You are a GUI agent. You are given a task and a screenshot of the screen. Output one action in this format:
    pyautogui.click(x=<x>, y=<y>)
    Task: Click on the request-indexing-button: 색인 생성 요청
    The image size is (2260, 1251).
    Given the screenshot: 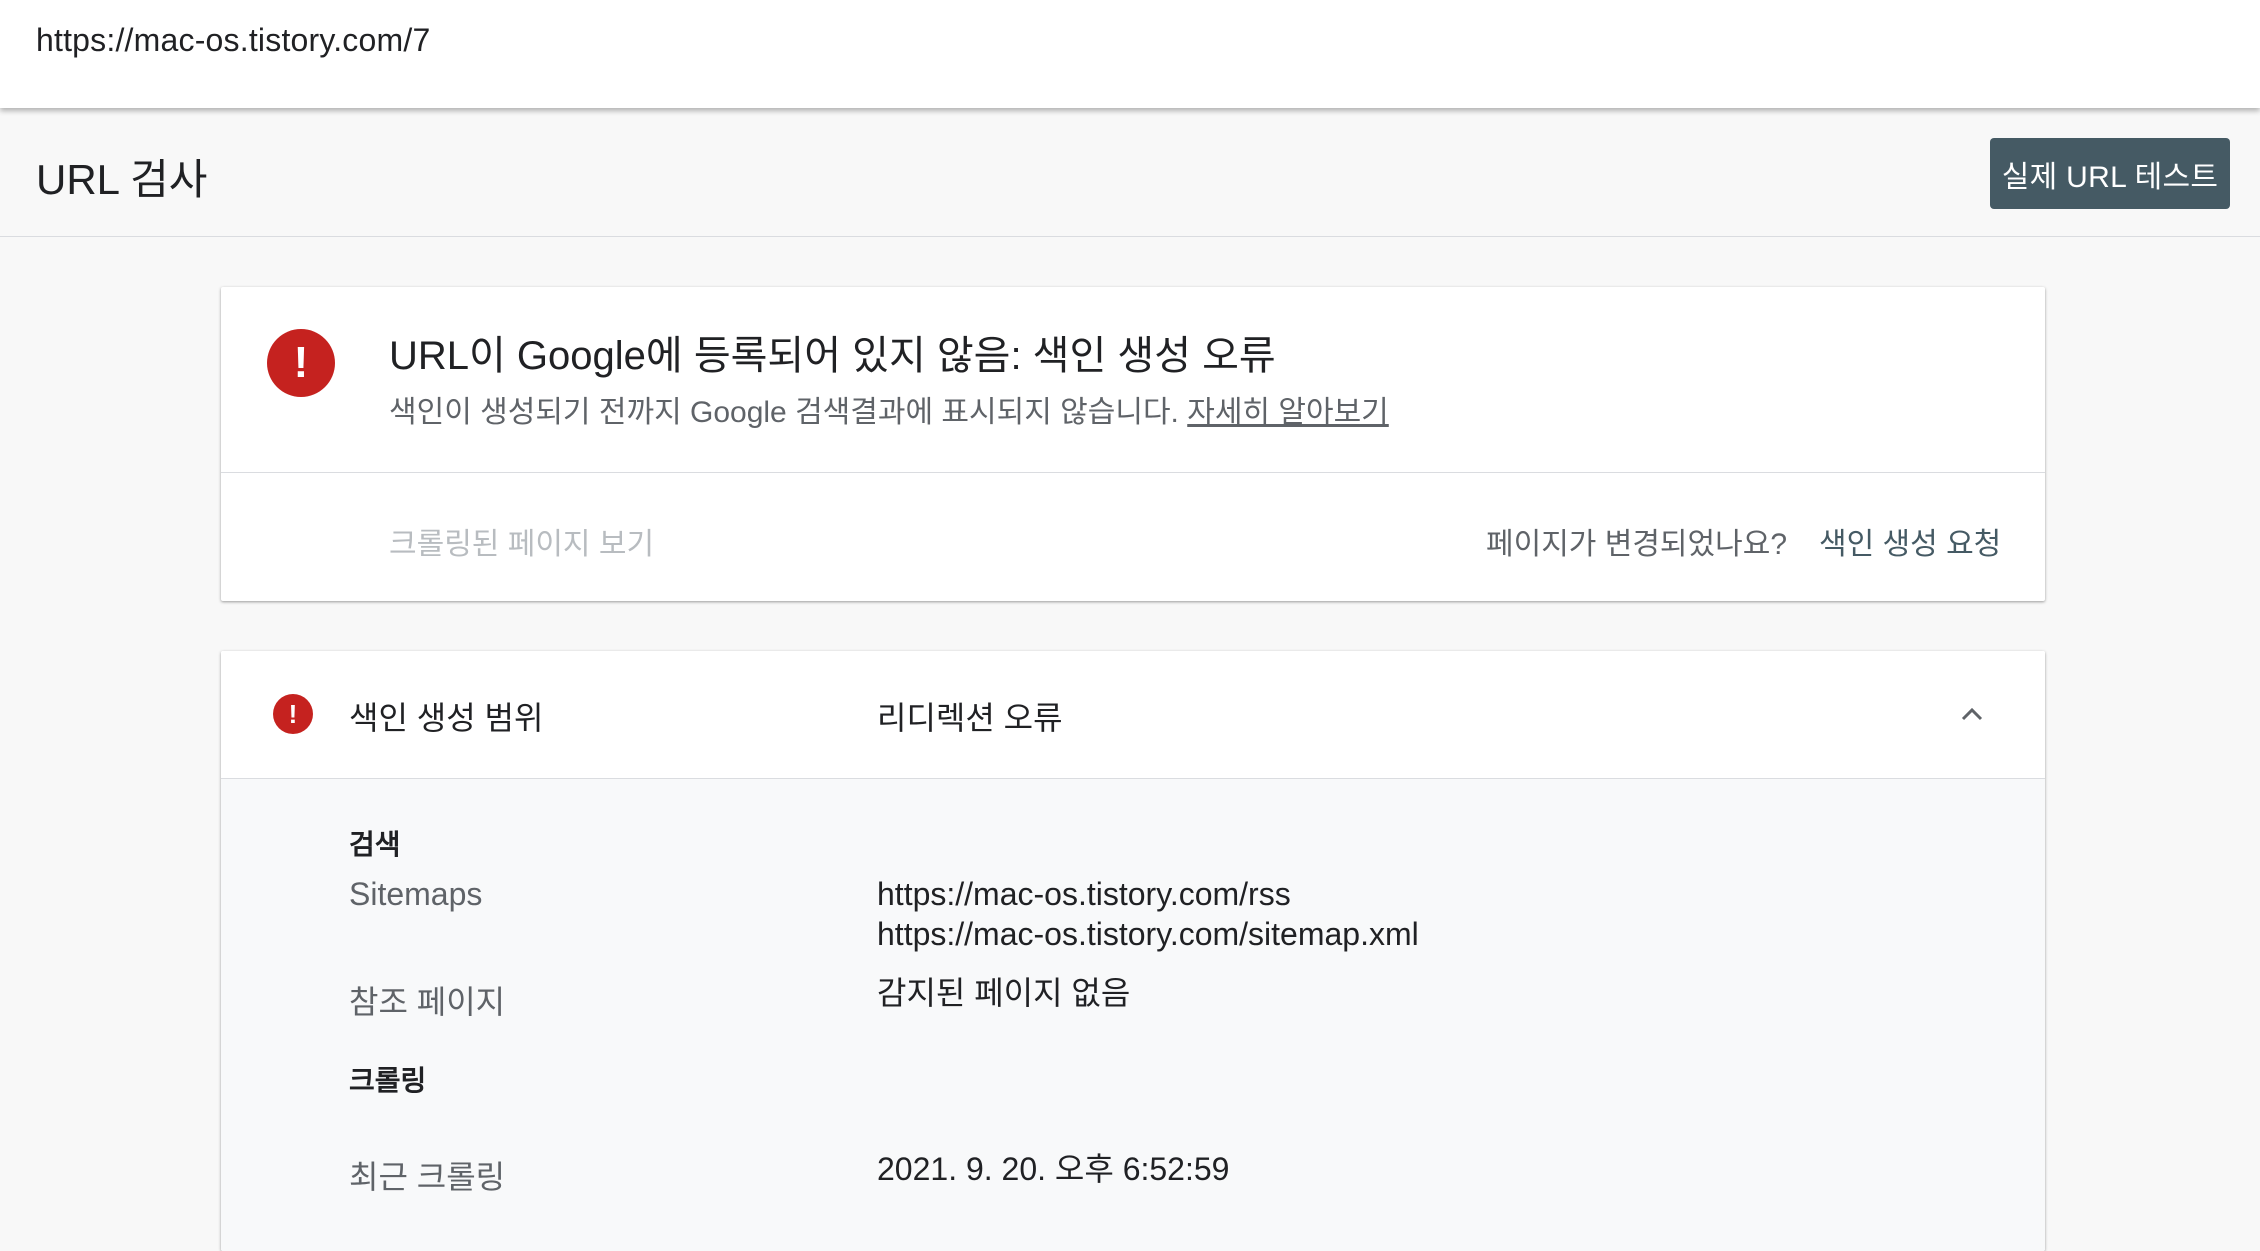 What is the action you would take?
    pyautogui.click(x=1910, y=541)
    